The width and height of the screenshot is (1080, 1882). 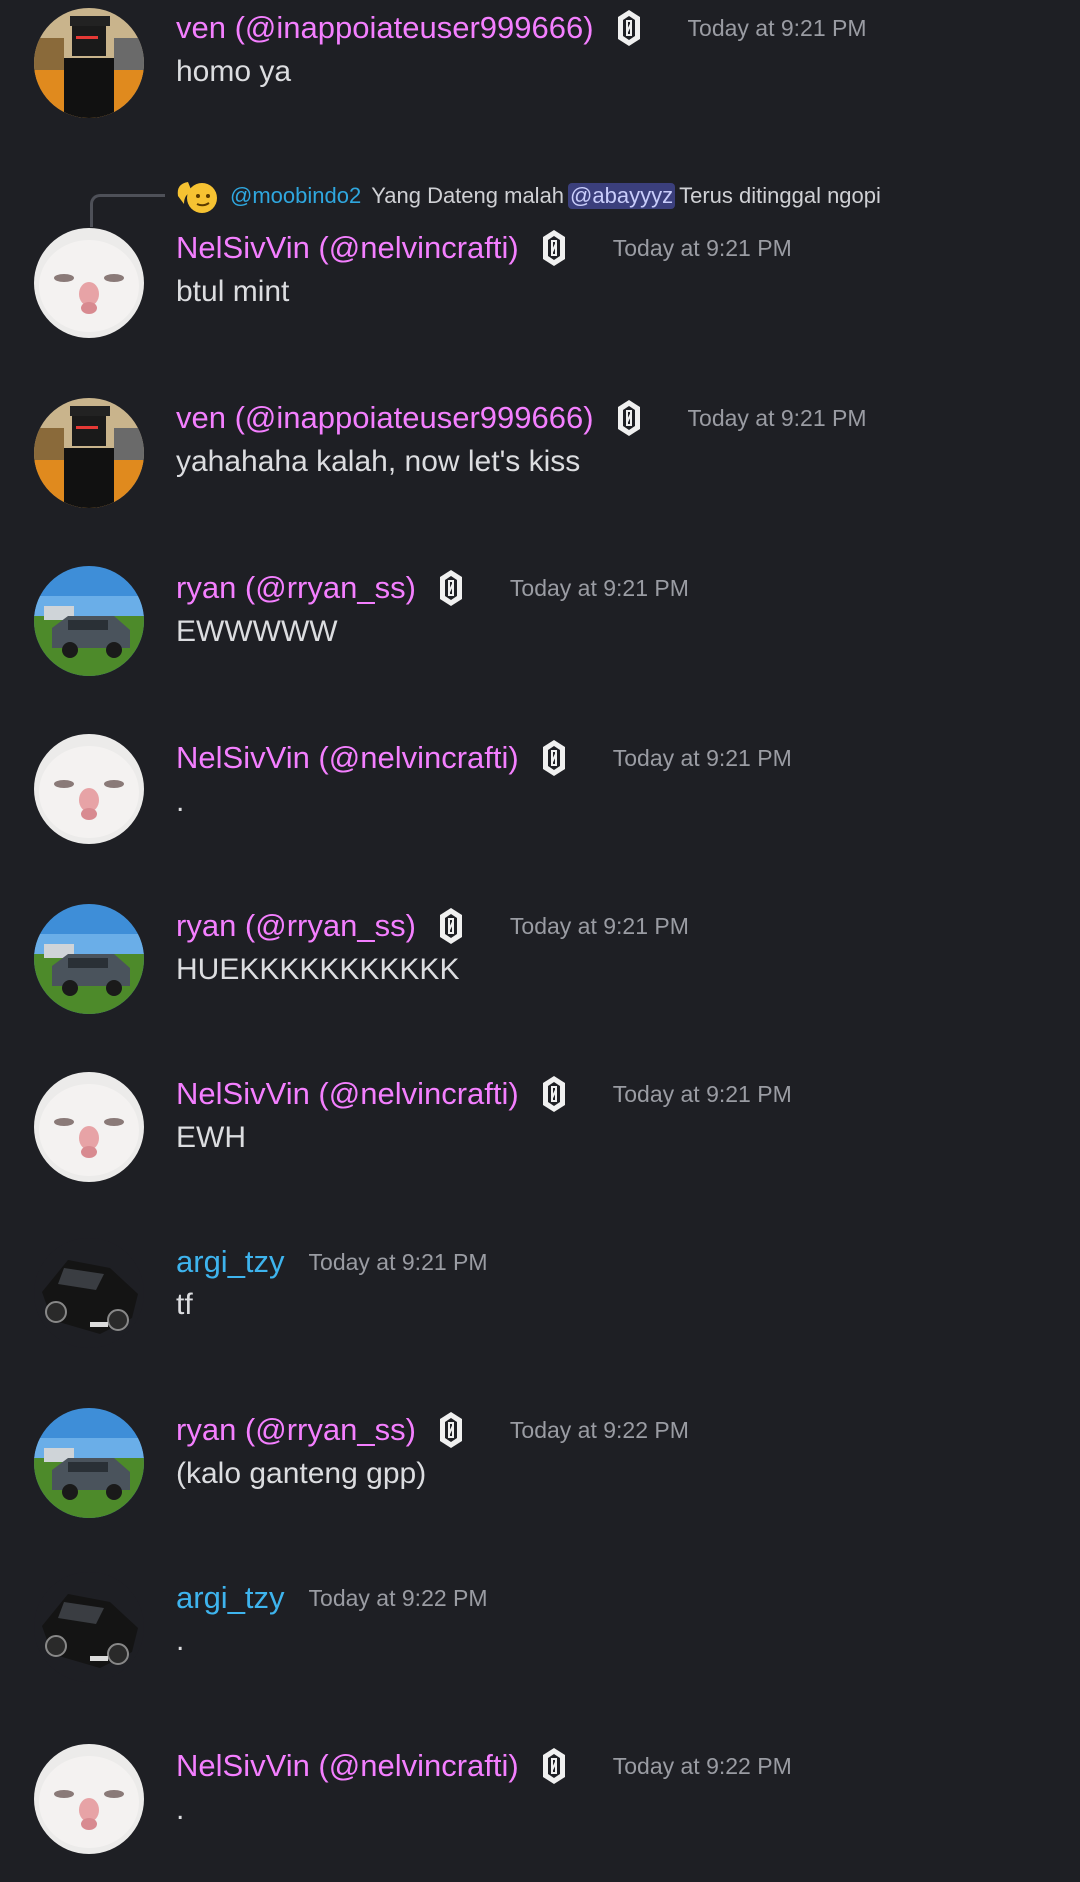 What do you see at coordinates (622, 196) in the screenshot?
I see `reply-mention: @abayyyz` at bounding box center [622, 196].